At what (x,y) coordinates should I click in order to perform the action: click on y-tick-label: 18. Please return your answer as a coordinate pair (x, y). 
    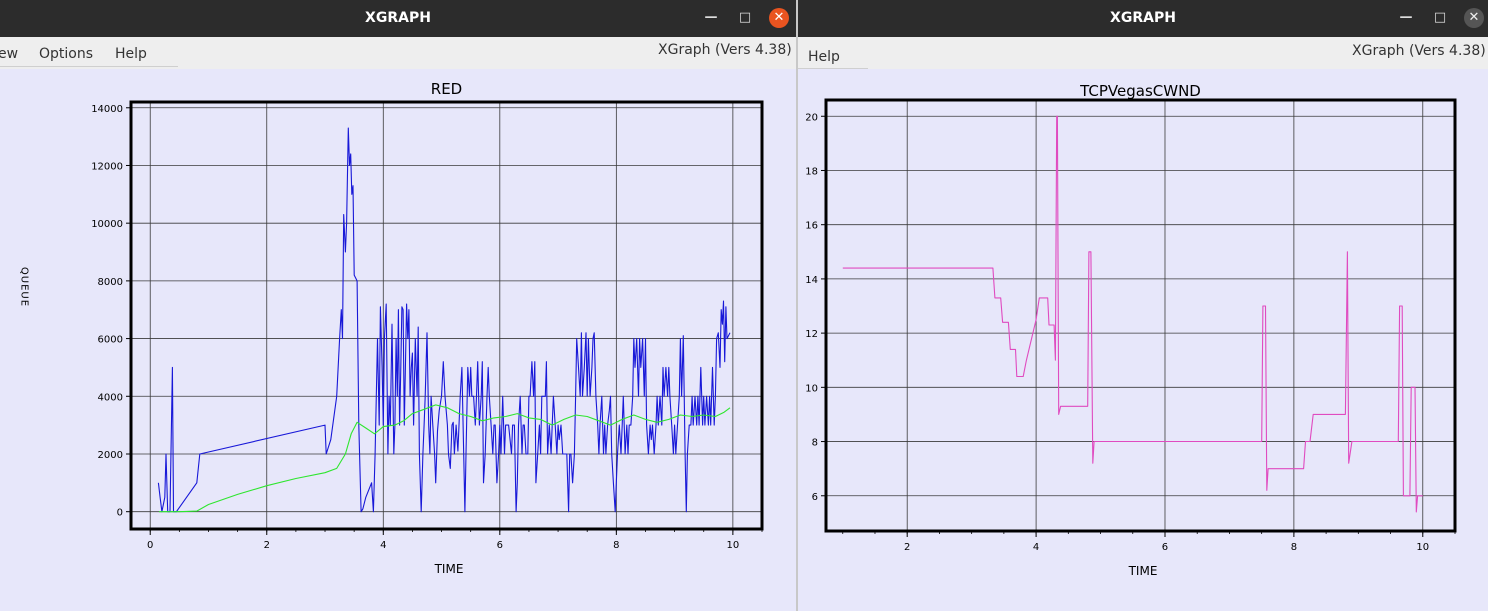
    Looking at the image, I should click on (811, 171).